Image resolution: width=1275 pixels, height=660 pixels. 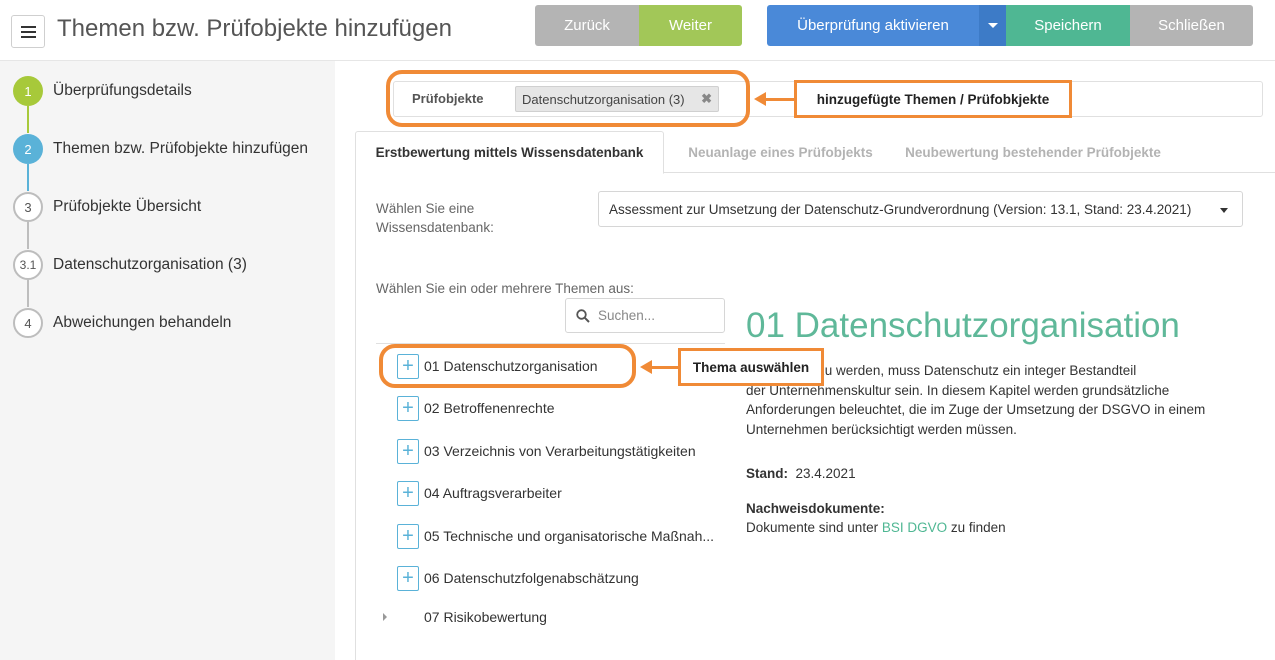 I want to click on step-number: 1, so click(x=28, y=91).